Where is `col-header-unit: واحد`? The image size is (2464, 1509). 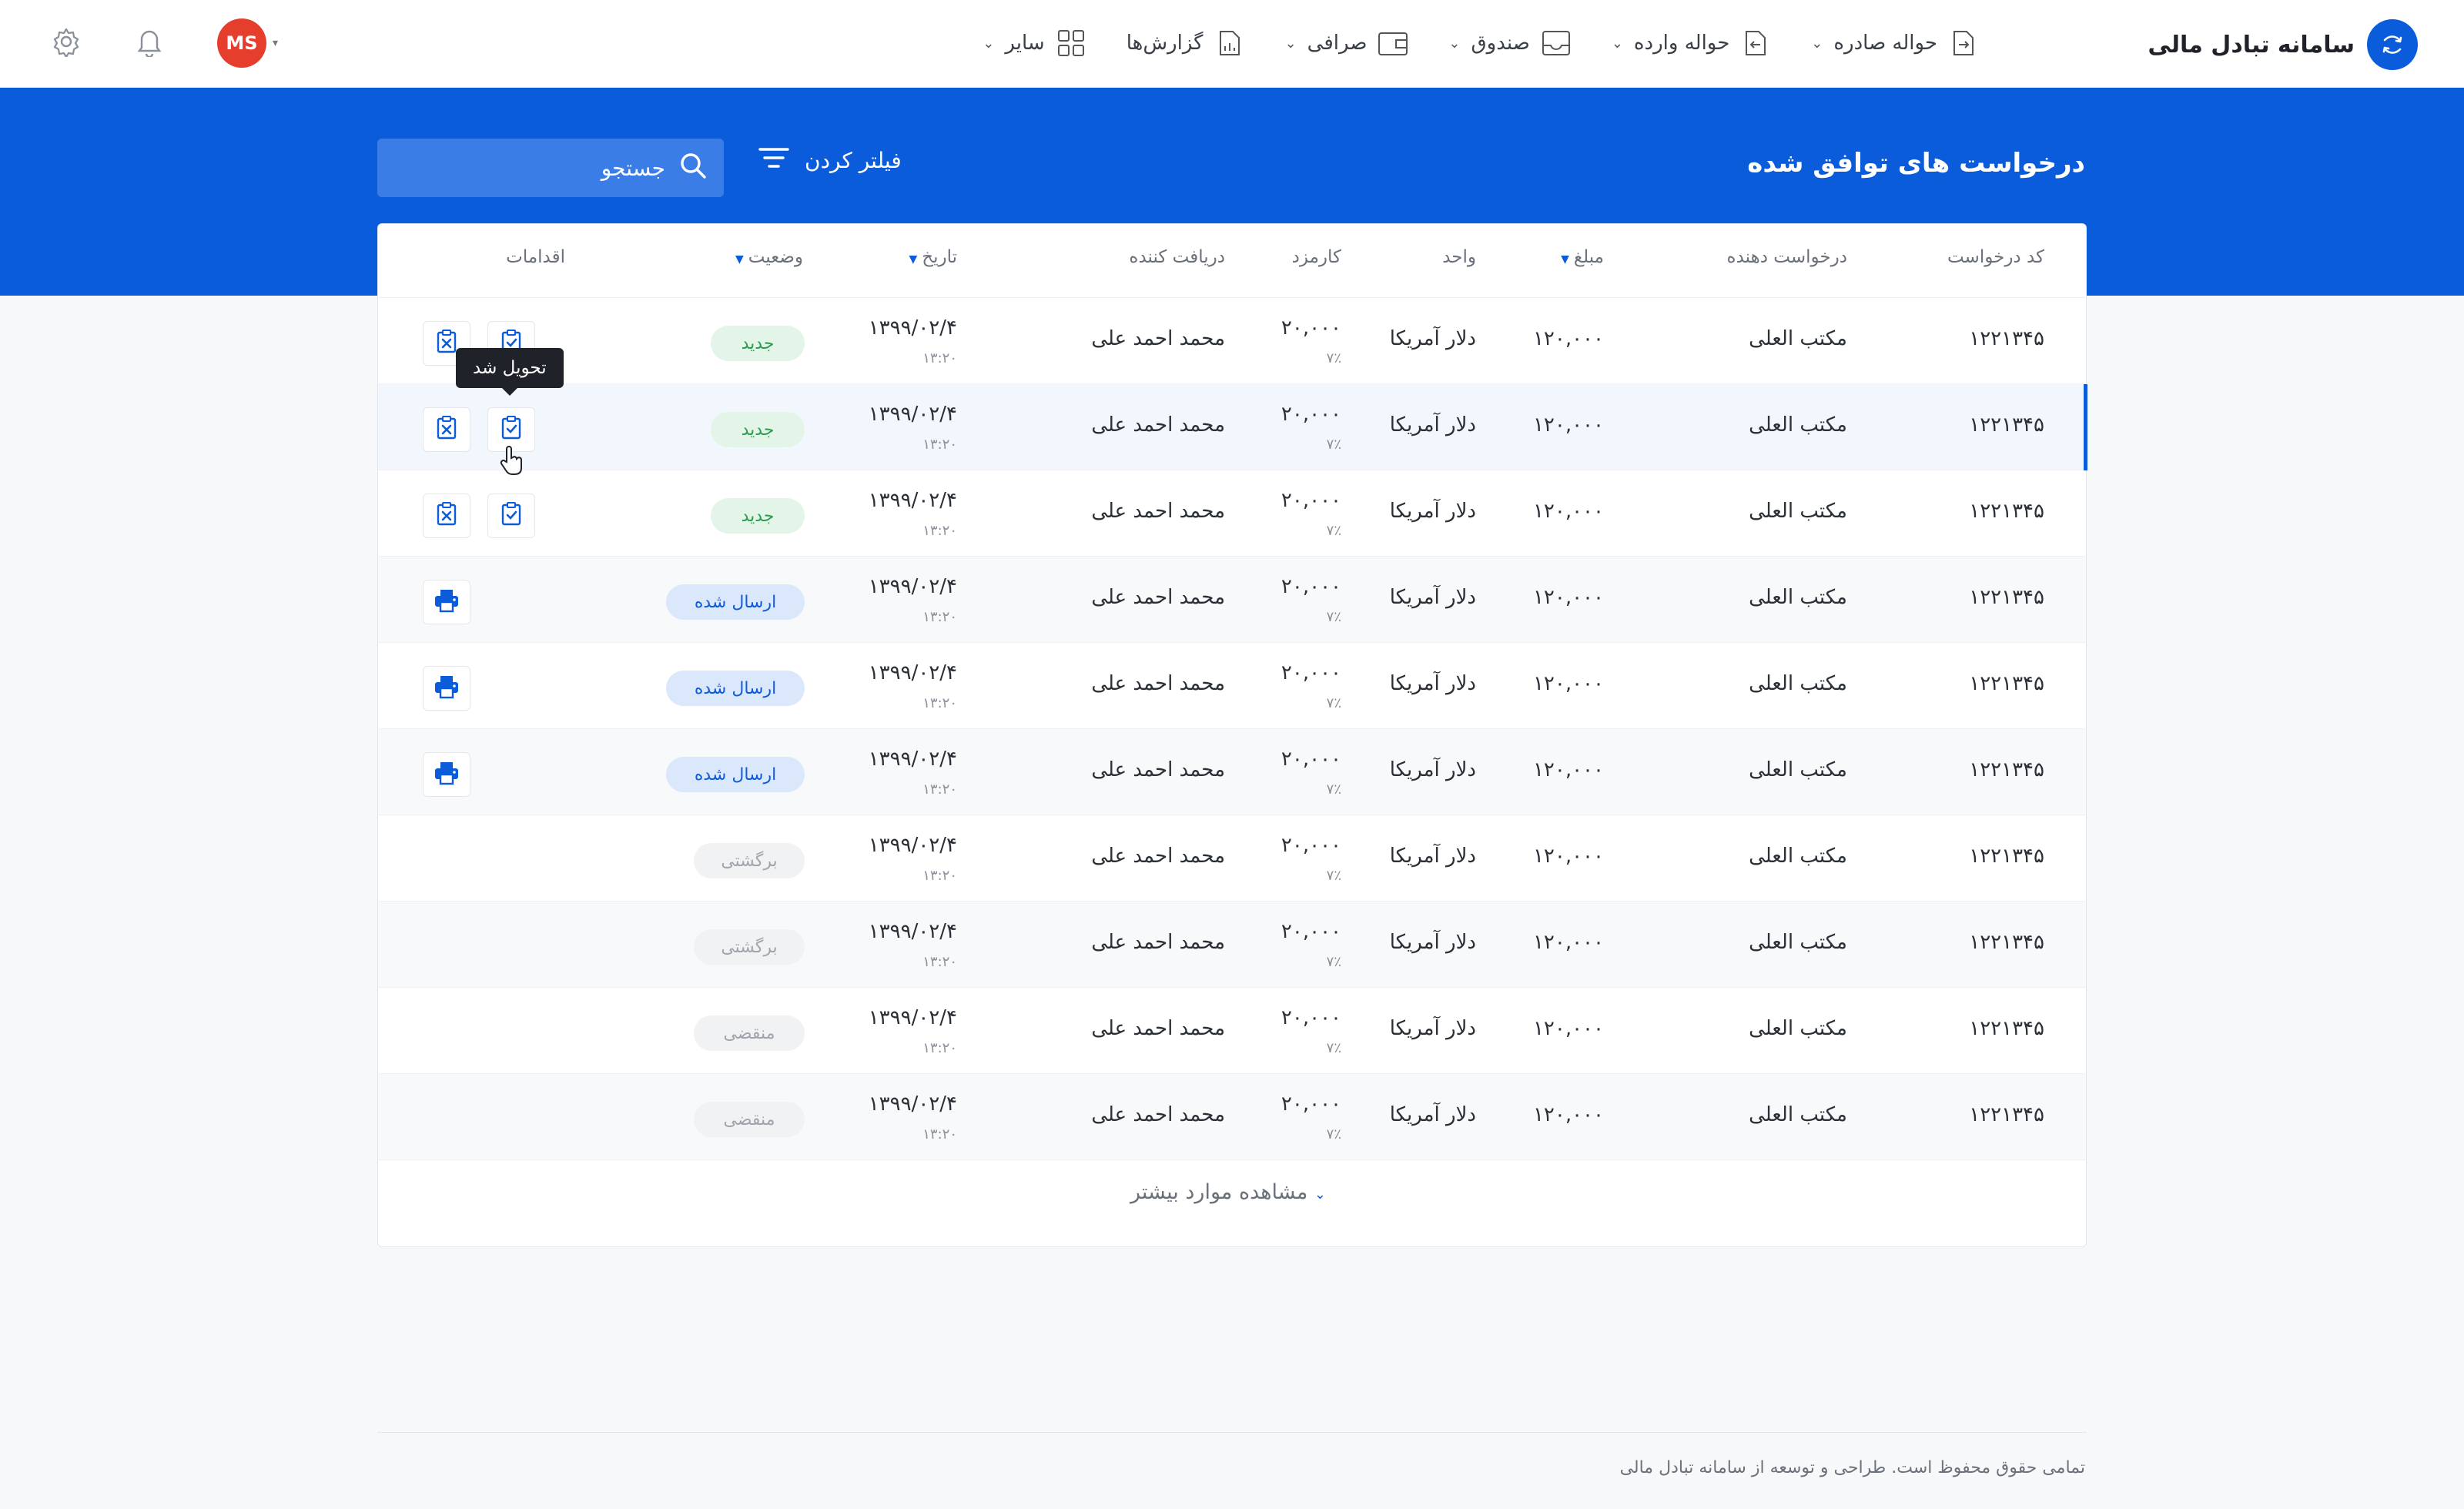
col-header-unit: واحد is located at coordinates (1459, 257).